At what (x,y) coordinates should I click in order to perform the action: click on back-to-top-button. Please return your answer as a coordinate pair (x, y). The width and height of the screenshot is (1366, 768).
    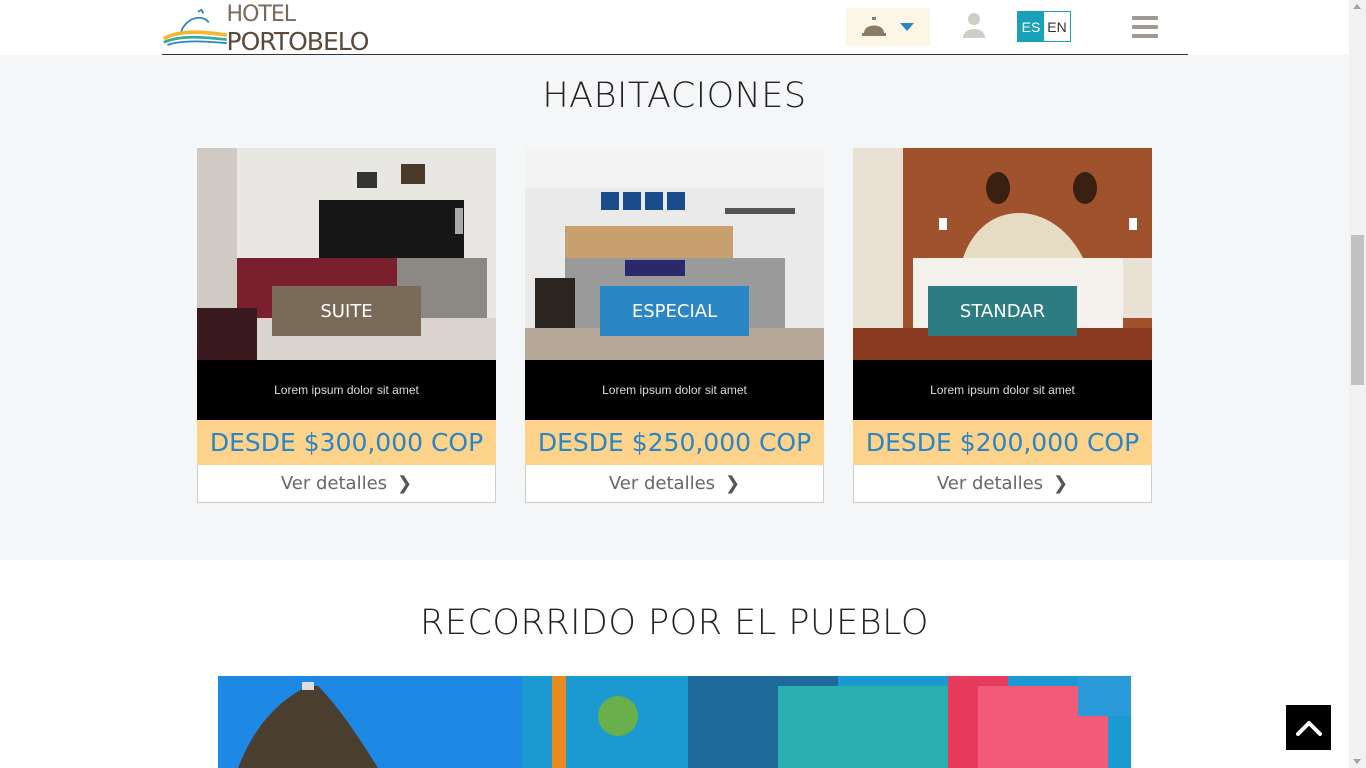
    Looking at the image, I should click on (1308, 727).